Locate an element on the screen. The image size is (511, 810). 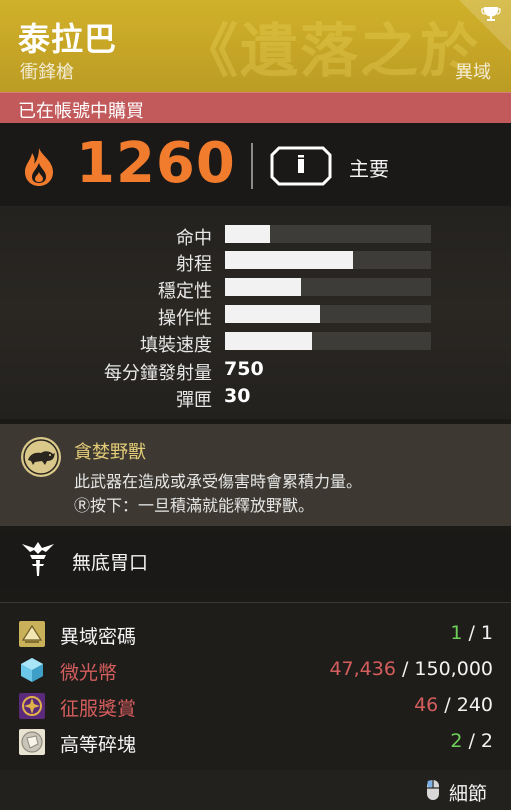
conqueror-reward-icon is located at coordinates (32, 706).